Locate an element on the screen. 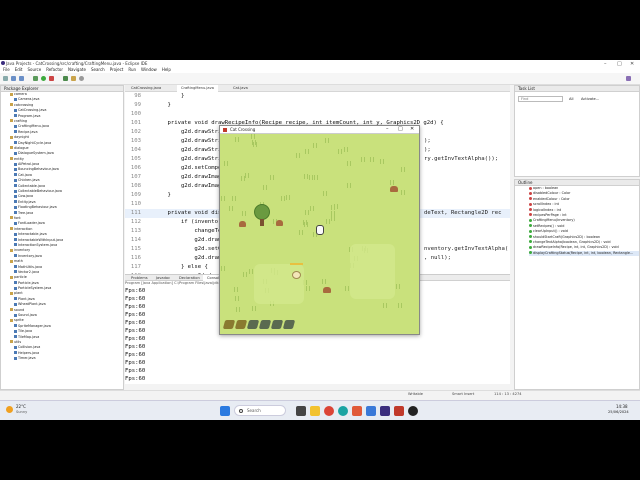  eclipse-taskbar-icon is located at coordinates (385, 411).